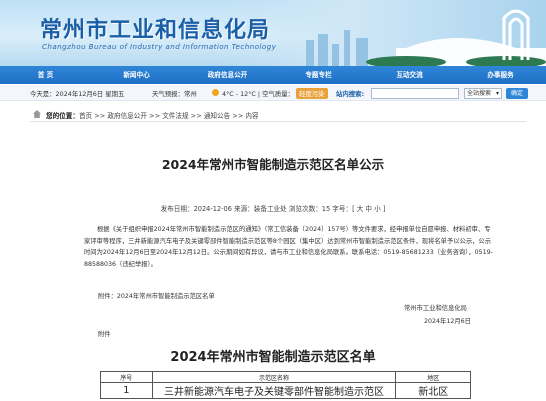 Image resolution: width=546 pixels, height=401 pixels. Describe the element at coordinates (318, 75) in the screenshot. I see `nav-topics: 专题专栏` at that location.